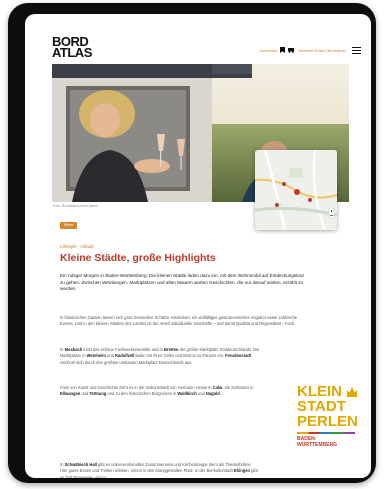 This screenshot has height=489, width=385. I want to click on hamburger-menu-icon, so click(356, 50).